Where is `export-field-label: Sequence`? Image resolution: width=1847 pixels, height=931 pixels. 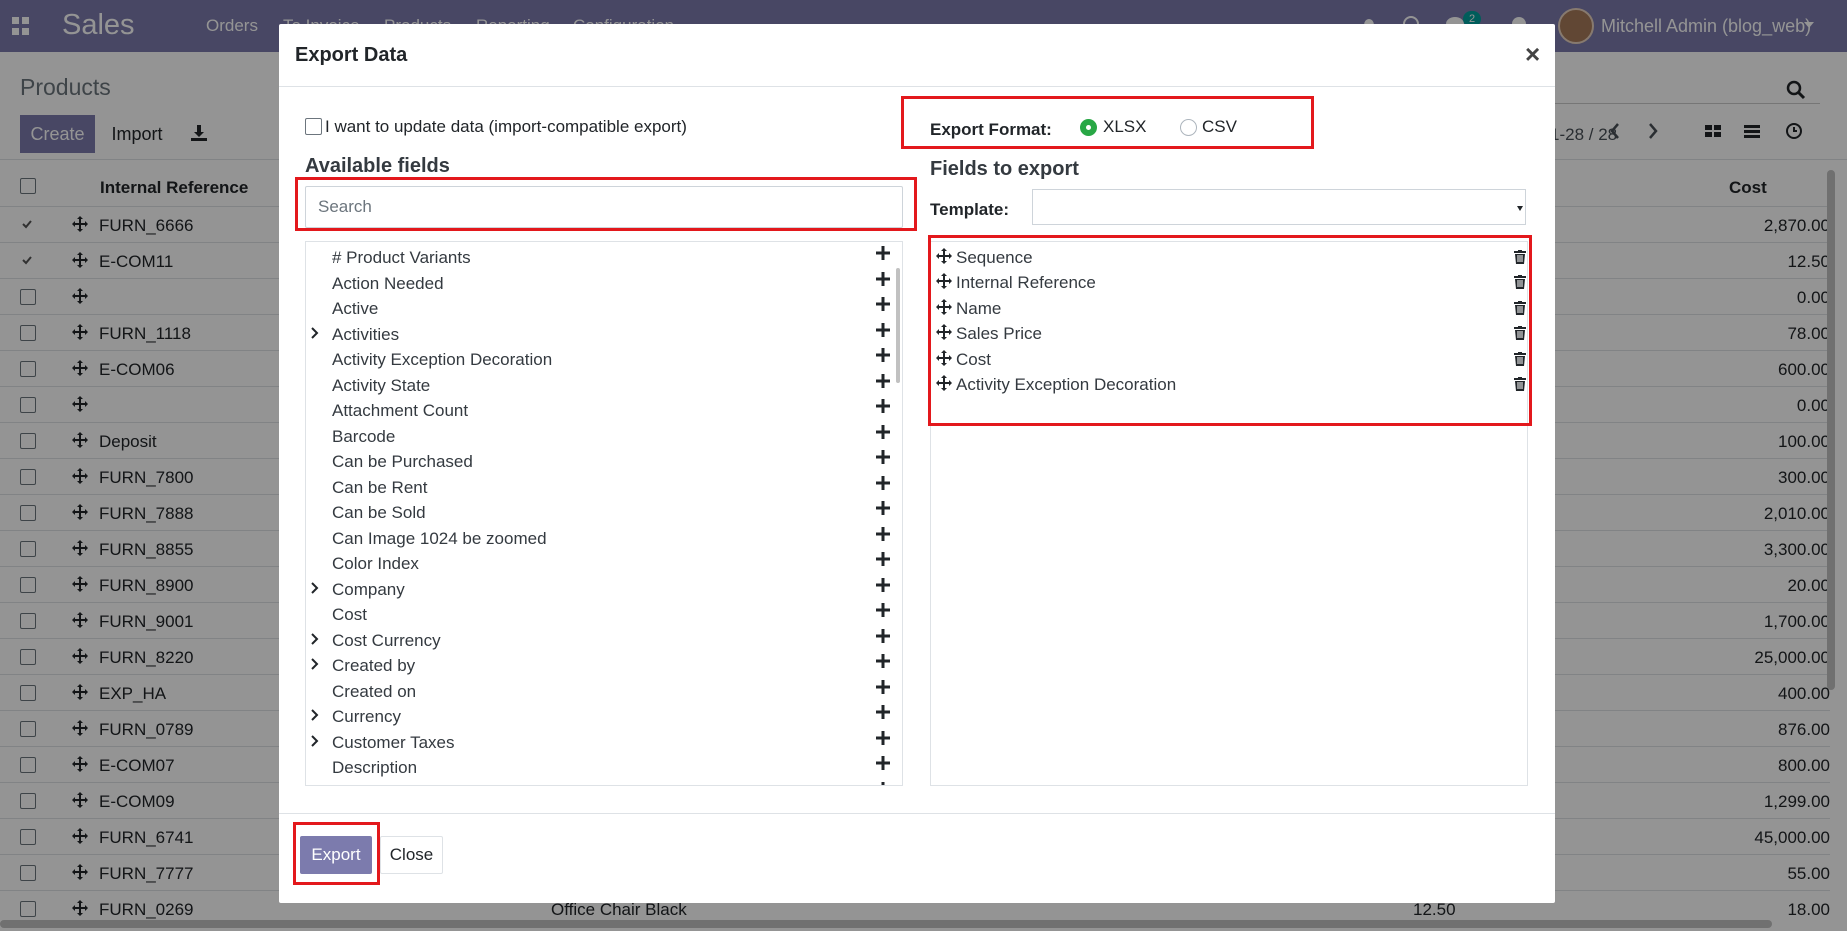
export-field-label: Sequence is located at coordinates (994, 257).